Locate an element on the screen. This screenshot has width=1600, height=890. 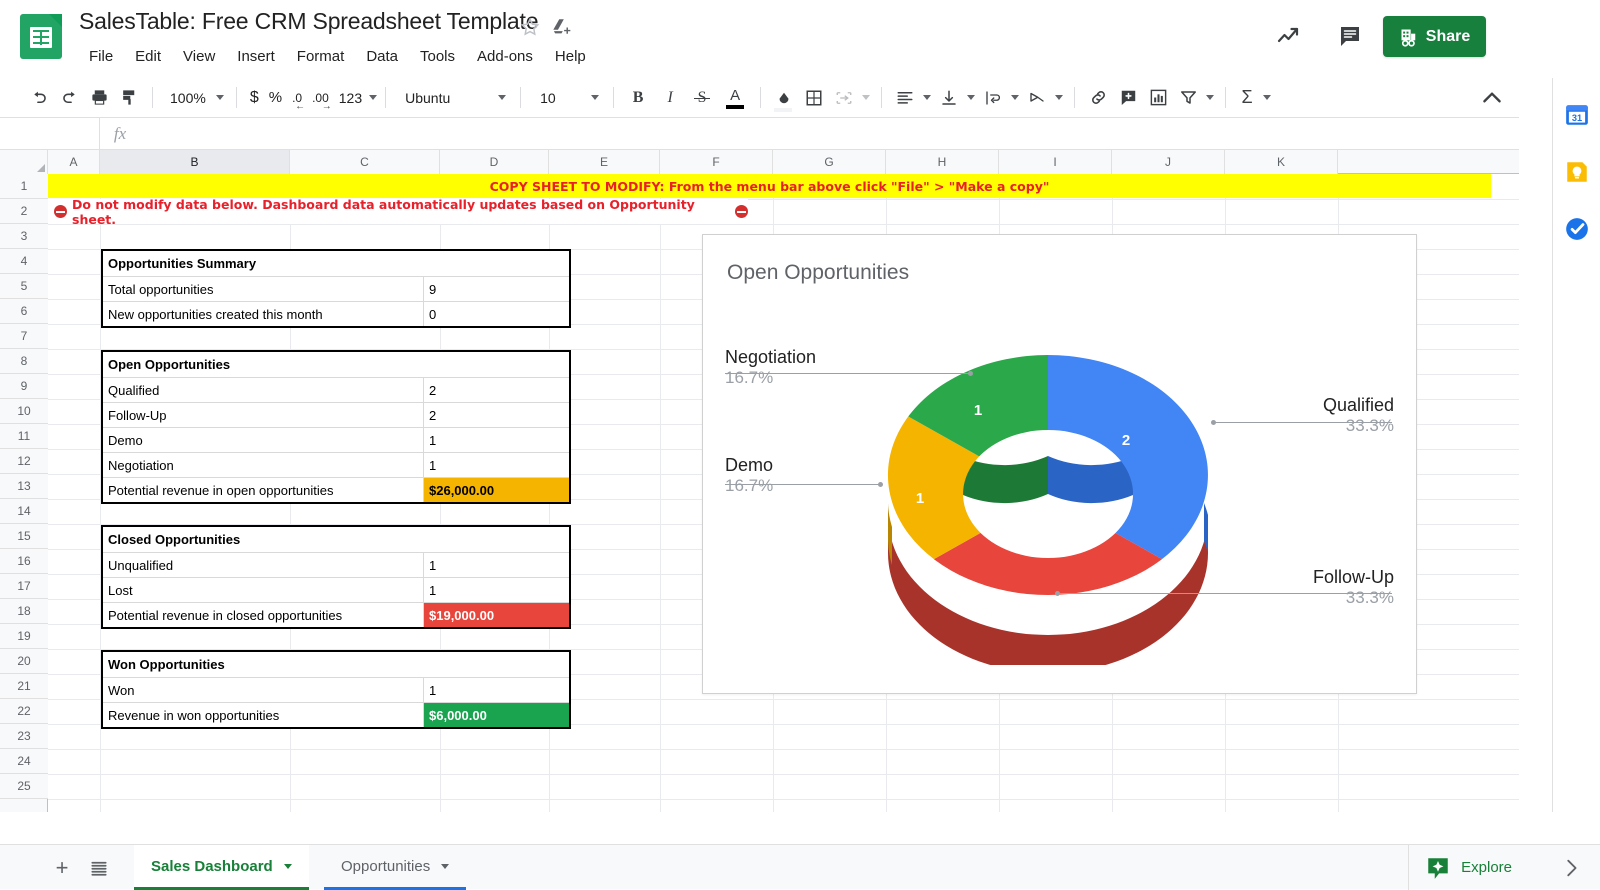
sheet-tab-sales-dashboard: Sales Dashboard is located at coordinates (221, 867).